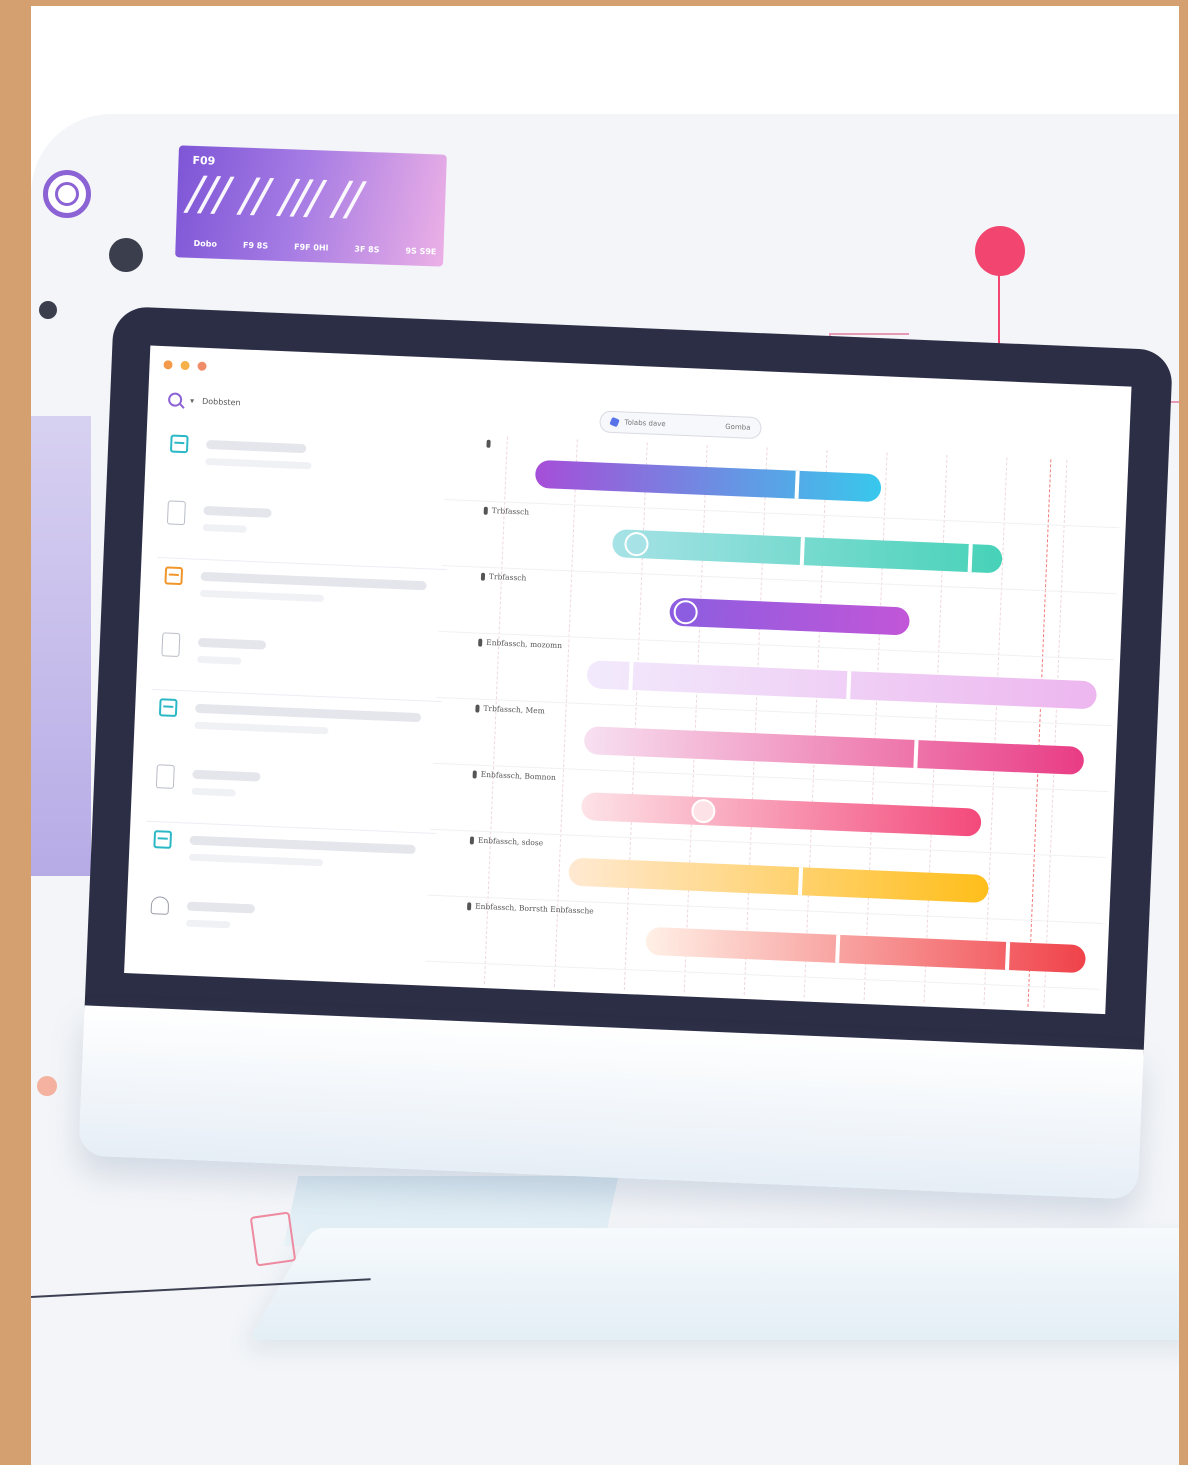 Image resolution: width=1188 pixels, height=1465 pixels. I want to click on ring-icon, so click(67, 194).